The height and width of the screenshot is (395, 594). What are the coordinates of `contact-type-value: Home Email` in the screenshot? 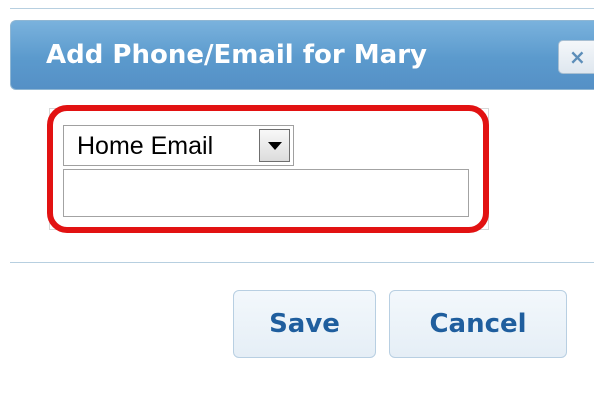 It's located at (145, 146).